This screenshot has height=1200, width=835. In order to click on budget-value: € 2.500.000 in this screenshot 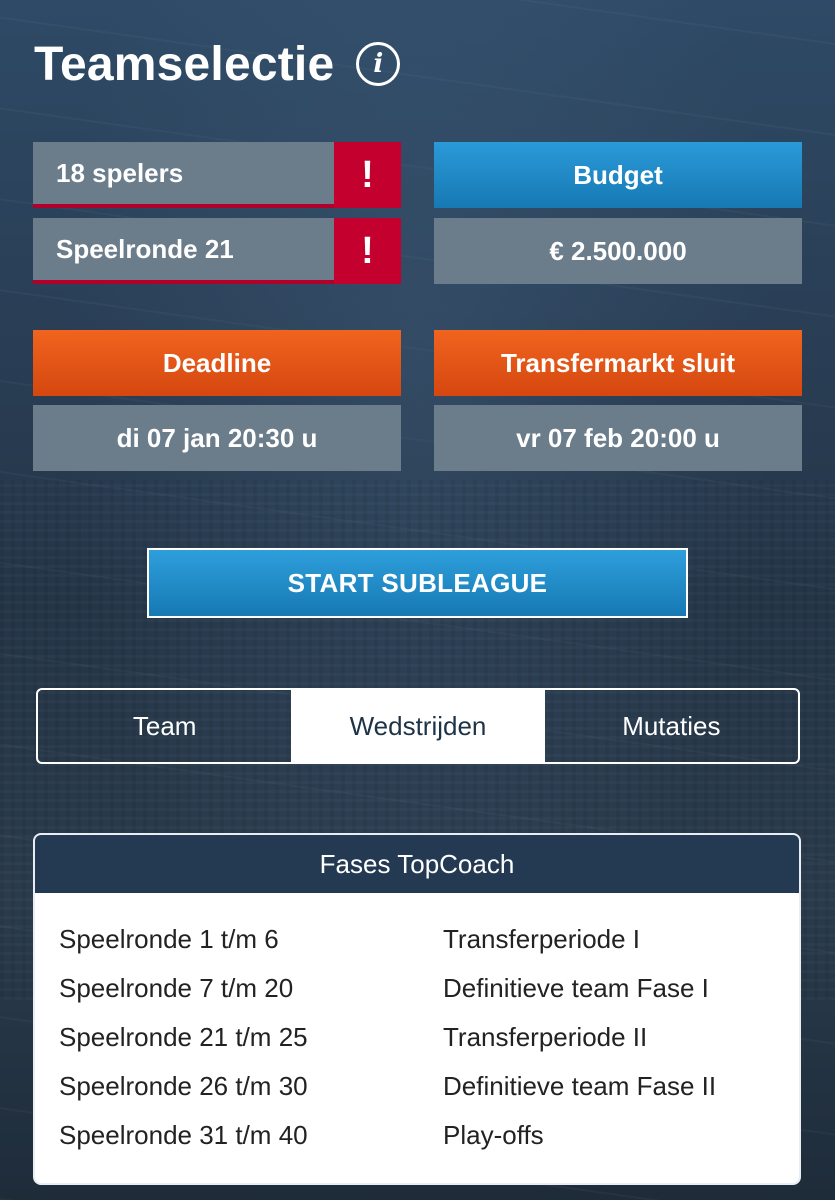, I will do `click(618, 251)`.